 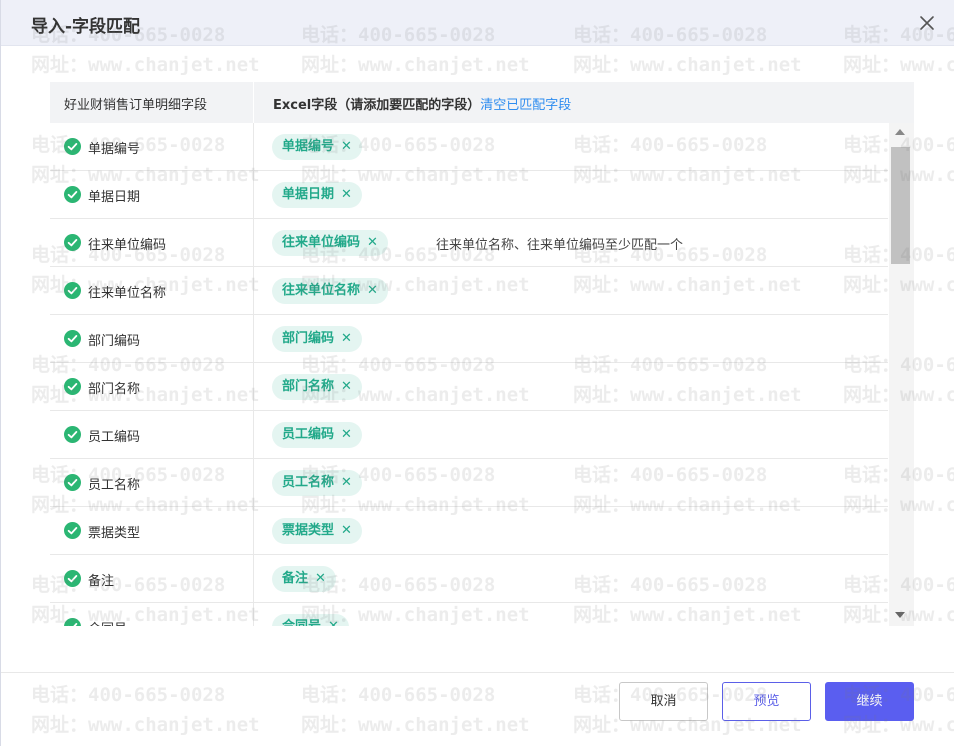 I want to click on matched-field-tag: 往来单位编码 ✕, so click(x=330, y=243).